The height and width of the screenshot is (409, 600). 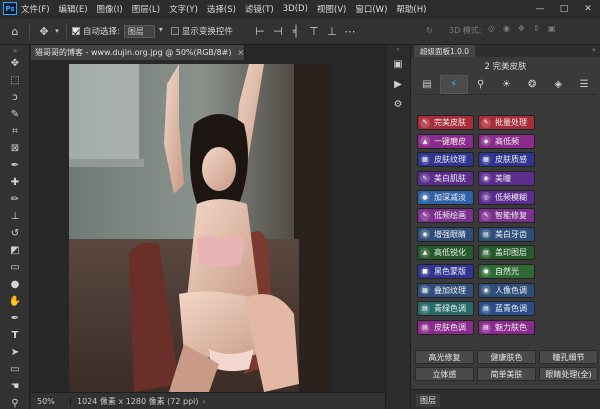 I want to click on show-transform-checkbox, so click(x=174, y=31).